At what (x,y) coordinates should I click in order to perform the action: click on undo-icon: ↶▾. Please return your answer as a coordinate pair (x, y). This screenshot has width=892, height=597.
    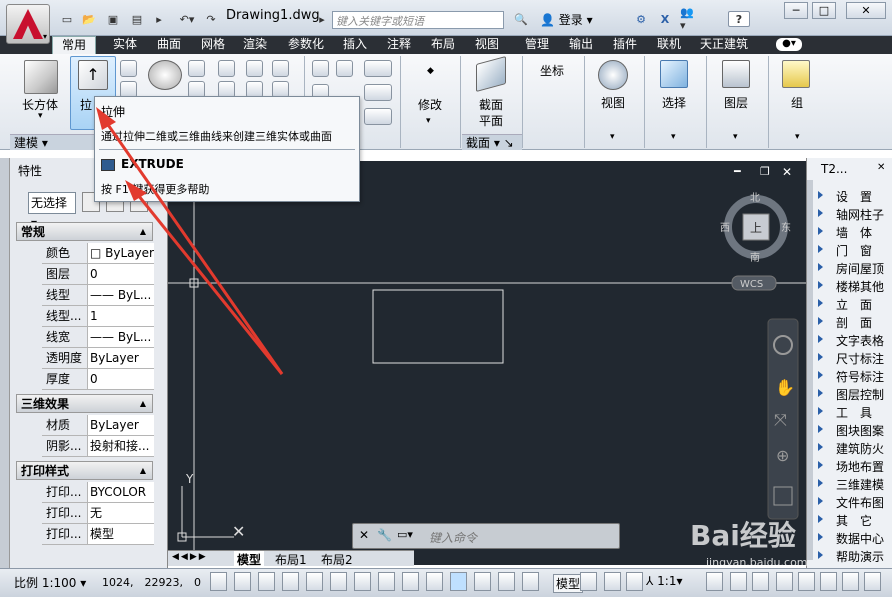
    Looking at the image, I should click on (187, 19).